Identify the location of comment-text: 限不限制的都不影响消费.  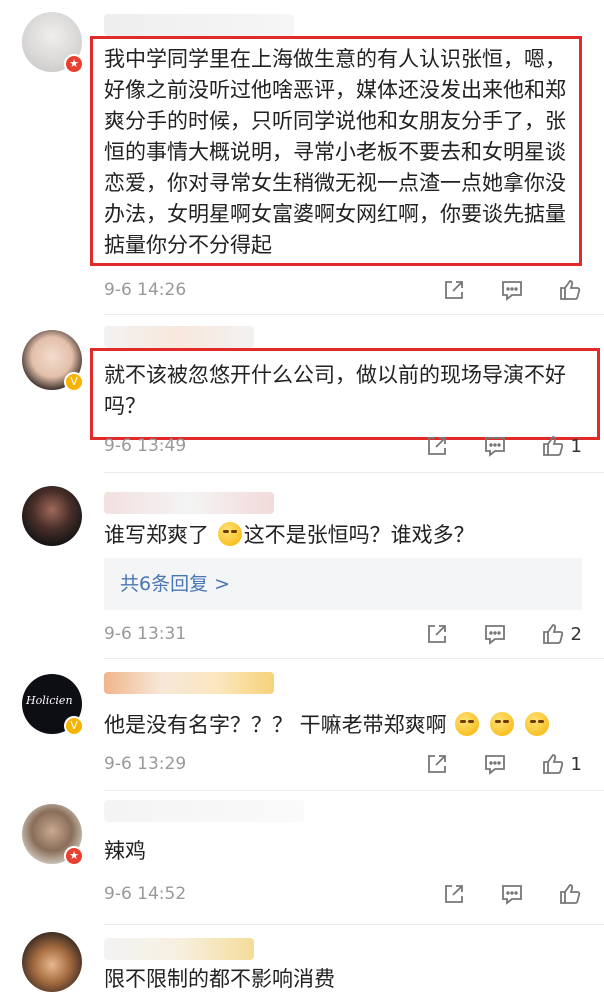
(219, 979).